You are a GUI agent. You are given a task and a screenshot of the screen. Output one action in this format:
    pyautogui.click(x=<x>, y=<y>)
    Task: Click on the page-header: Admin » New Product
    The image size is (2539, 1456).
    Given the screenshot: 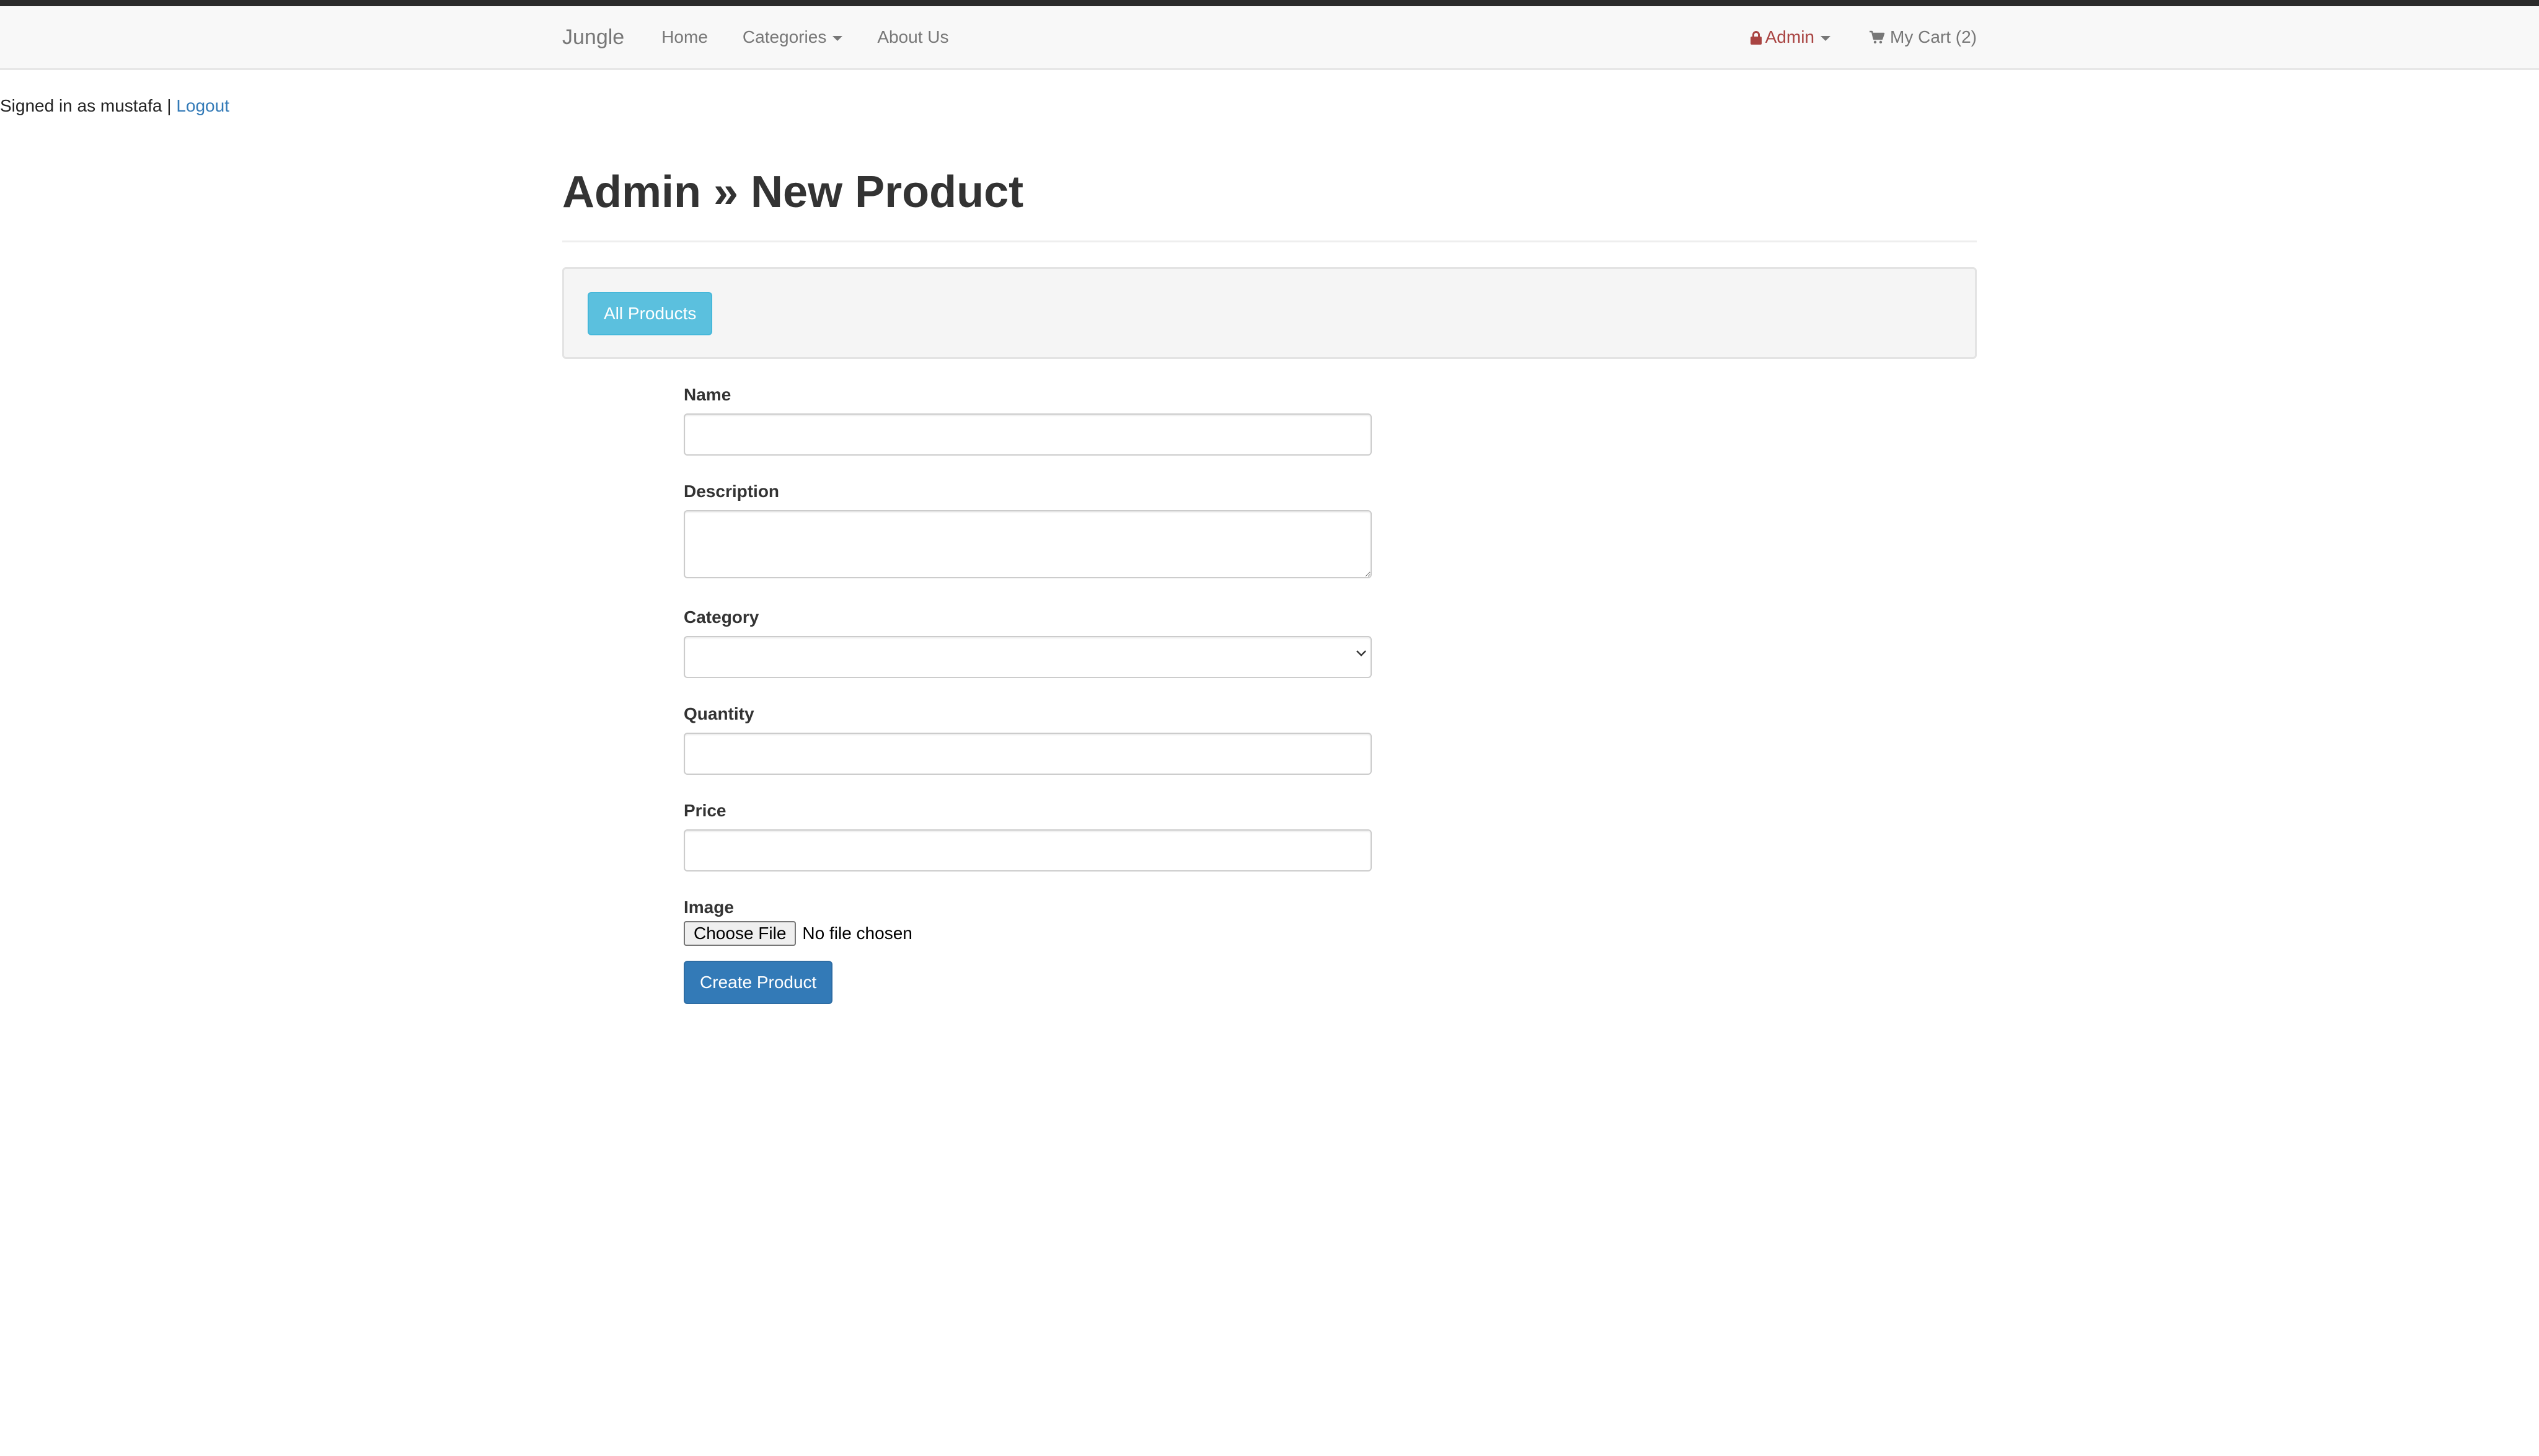 What is the action you would take?
    pyautogui.click(x=1269, y=202)
    